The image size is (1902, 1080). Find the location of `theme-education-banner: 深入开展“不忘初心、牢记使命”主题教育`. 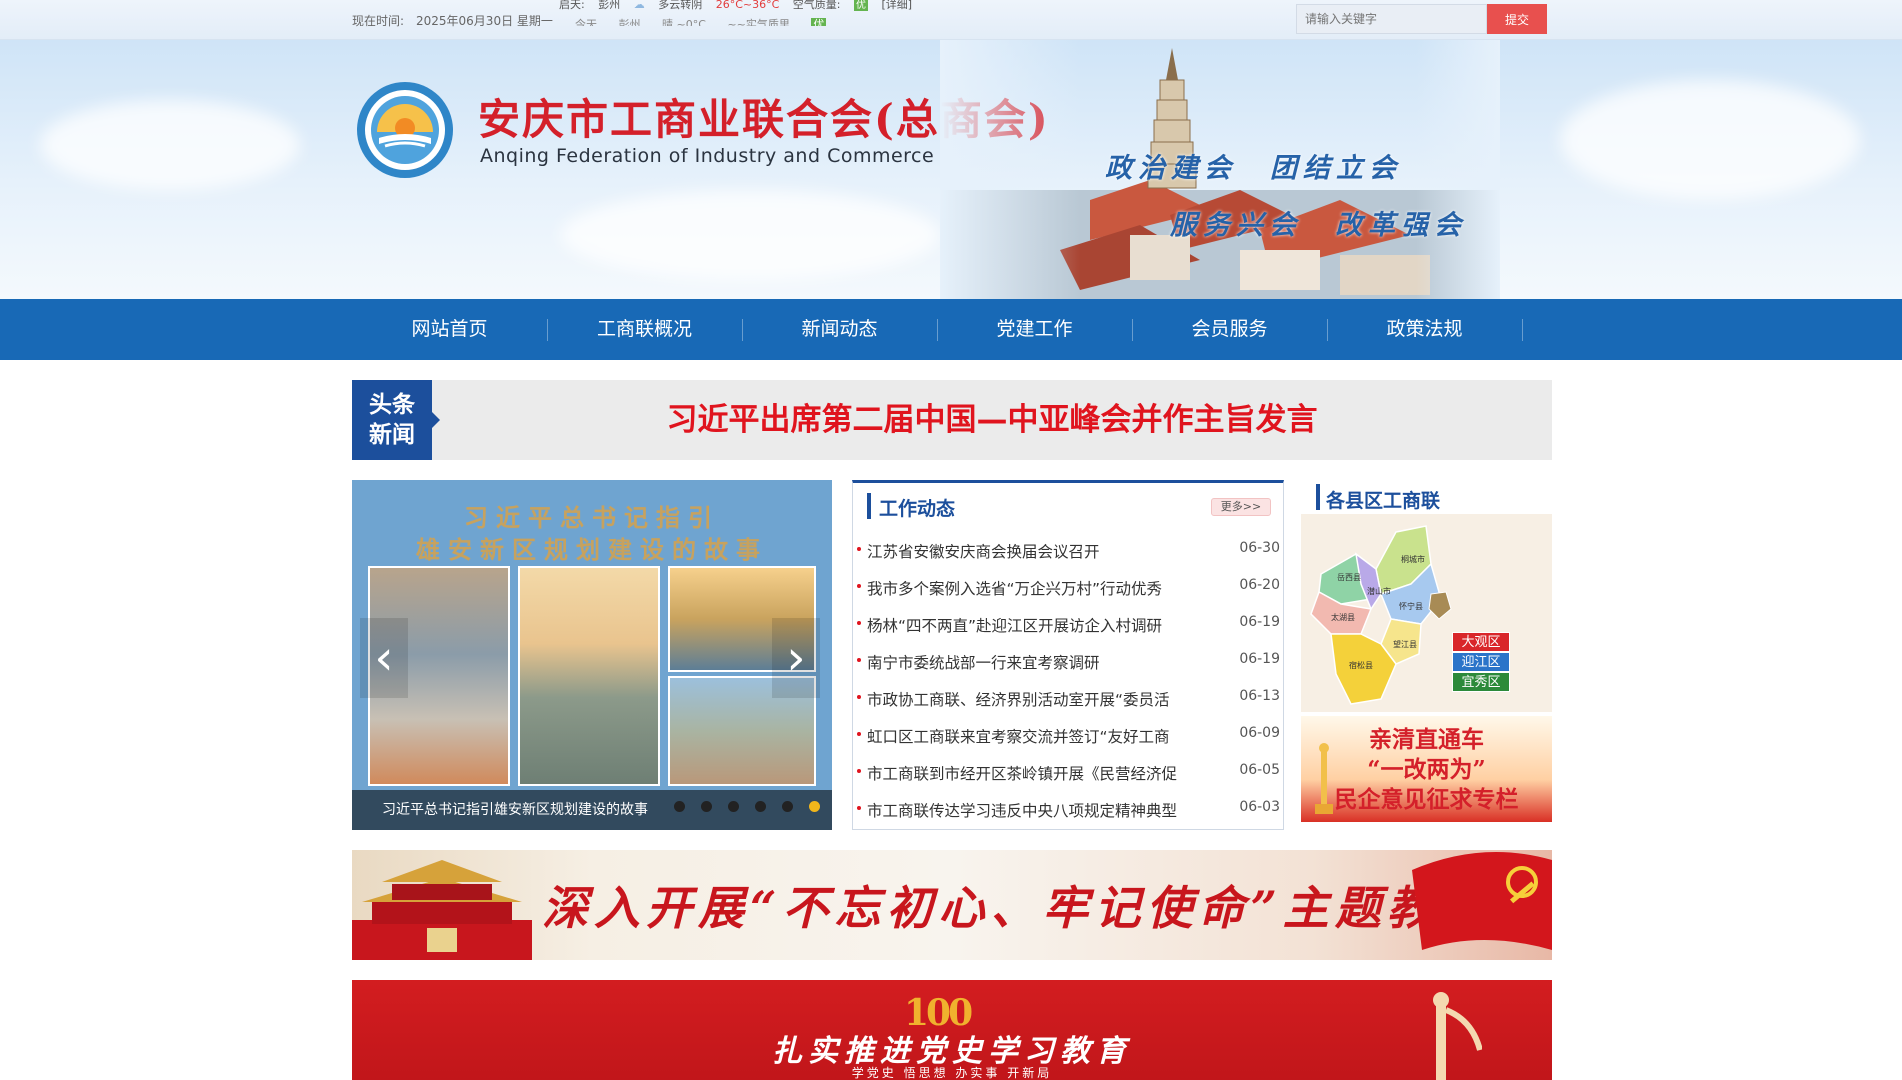

theme-education-banner: 深入开展“不忘初心、牢记使命”主题教育 is located at coordinates (952, 905).